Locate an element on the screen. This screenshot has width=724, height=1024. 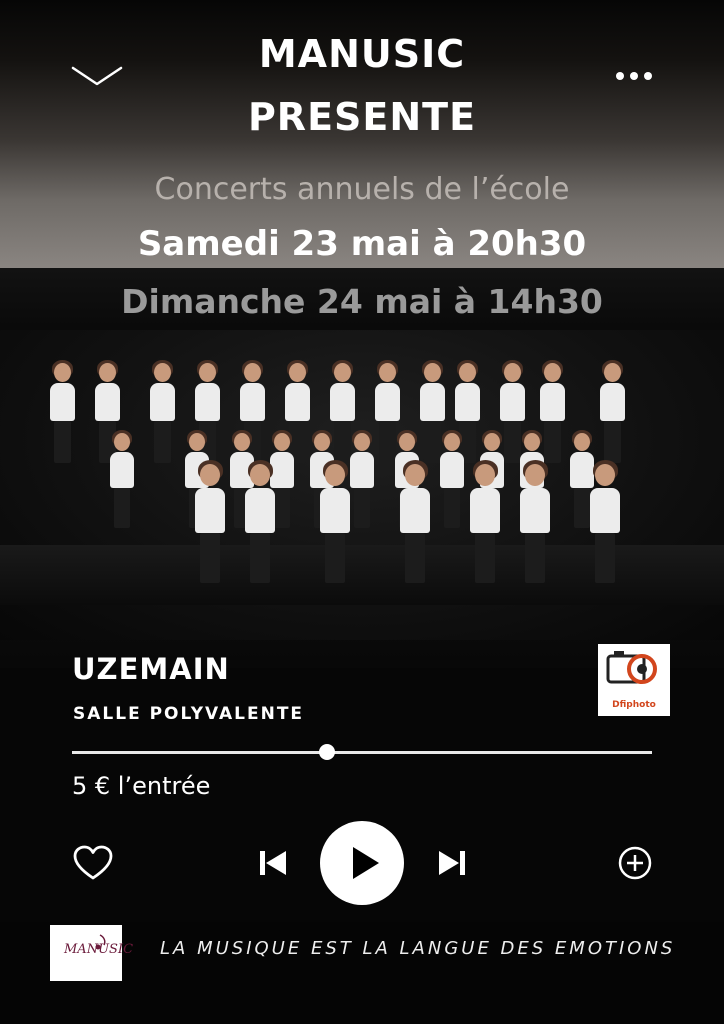
camera-icon is located at coordinates (631, 667).